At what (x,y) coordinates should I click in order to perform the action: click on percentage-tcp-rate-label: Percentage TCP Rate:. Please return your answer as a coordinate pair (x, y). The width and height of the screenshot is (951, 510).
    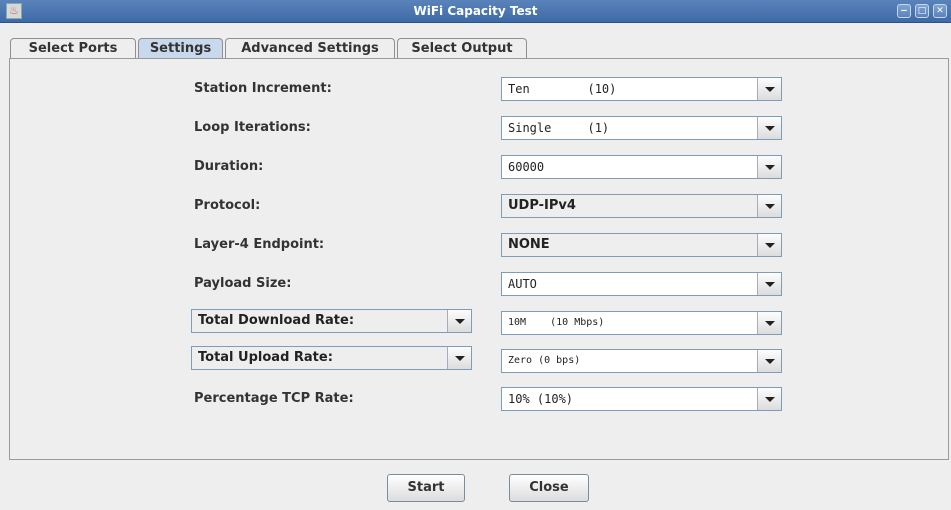
    Looking at the image, I should click on (274, 398).